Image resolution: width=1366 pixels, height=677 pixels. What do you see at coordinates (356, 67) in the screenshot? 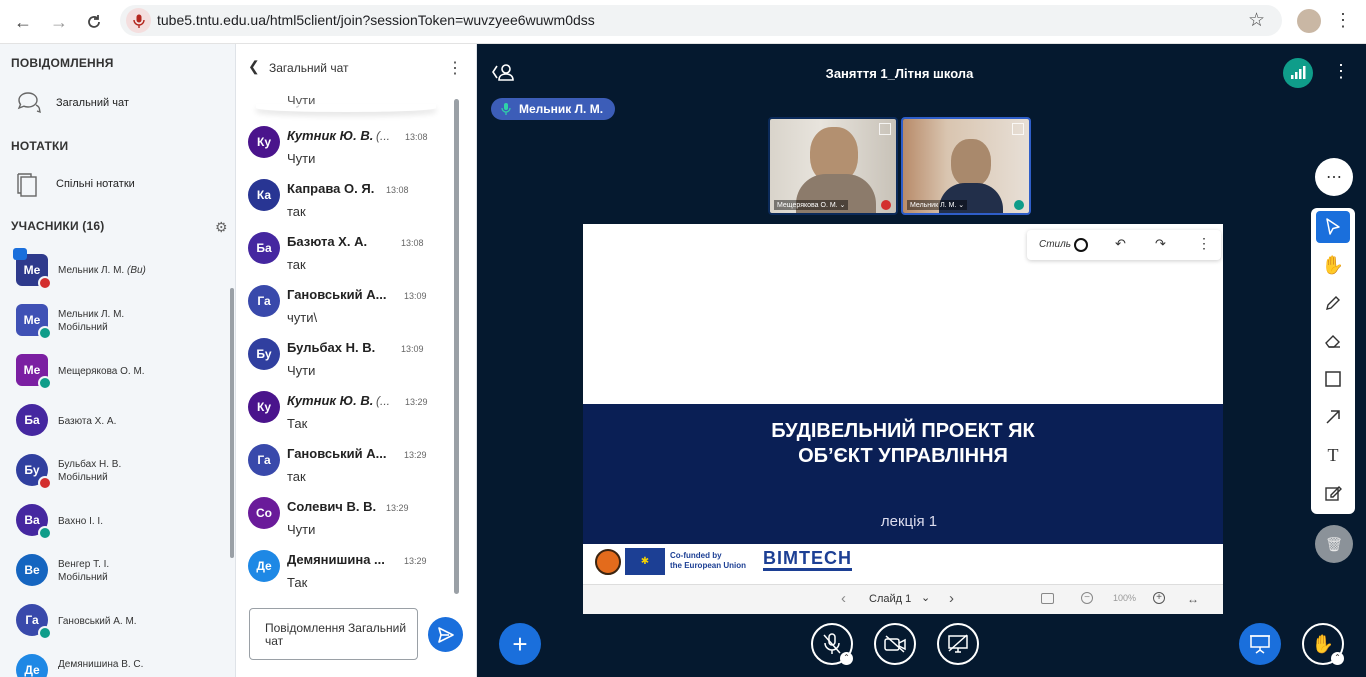
I see `chat-header: ❮ Загальний чат ⋮` at bounding box center [356, 67].